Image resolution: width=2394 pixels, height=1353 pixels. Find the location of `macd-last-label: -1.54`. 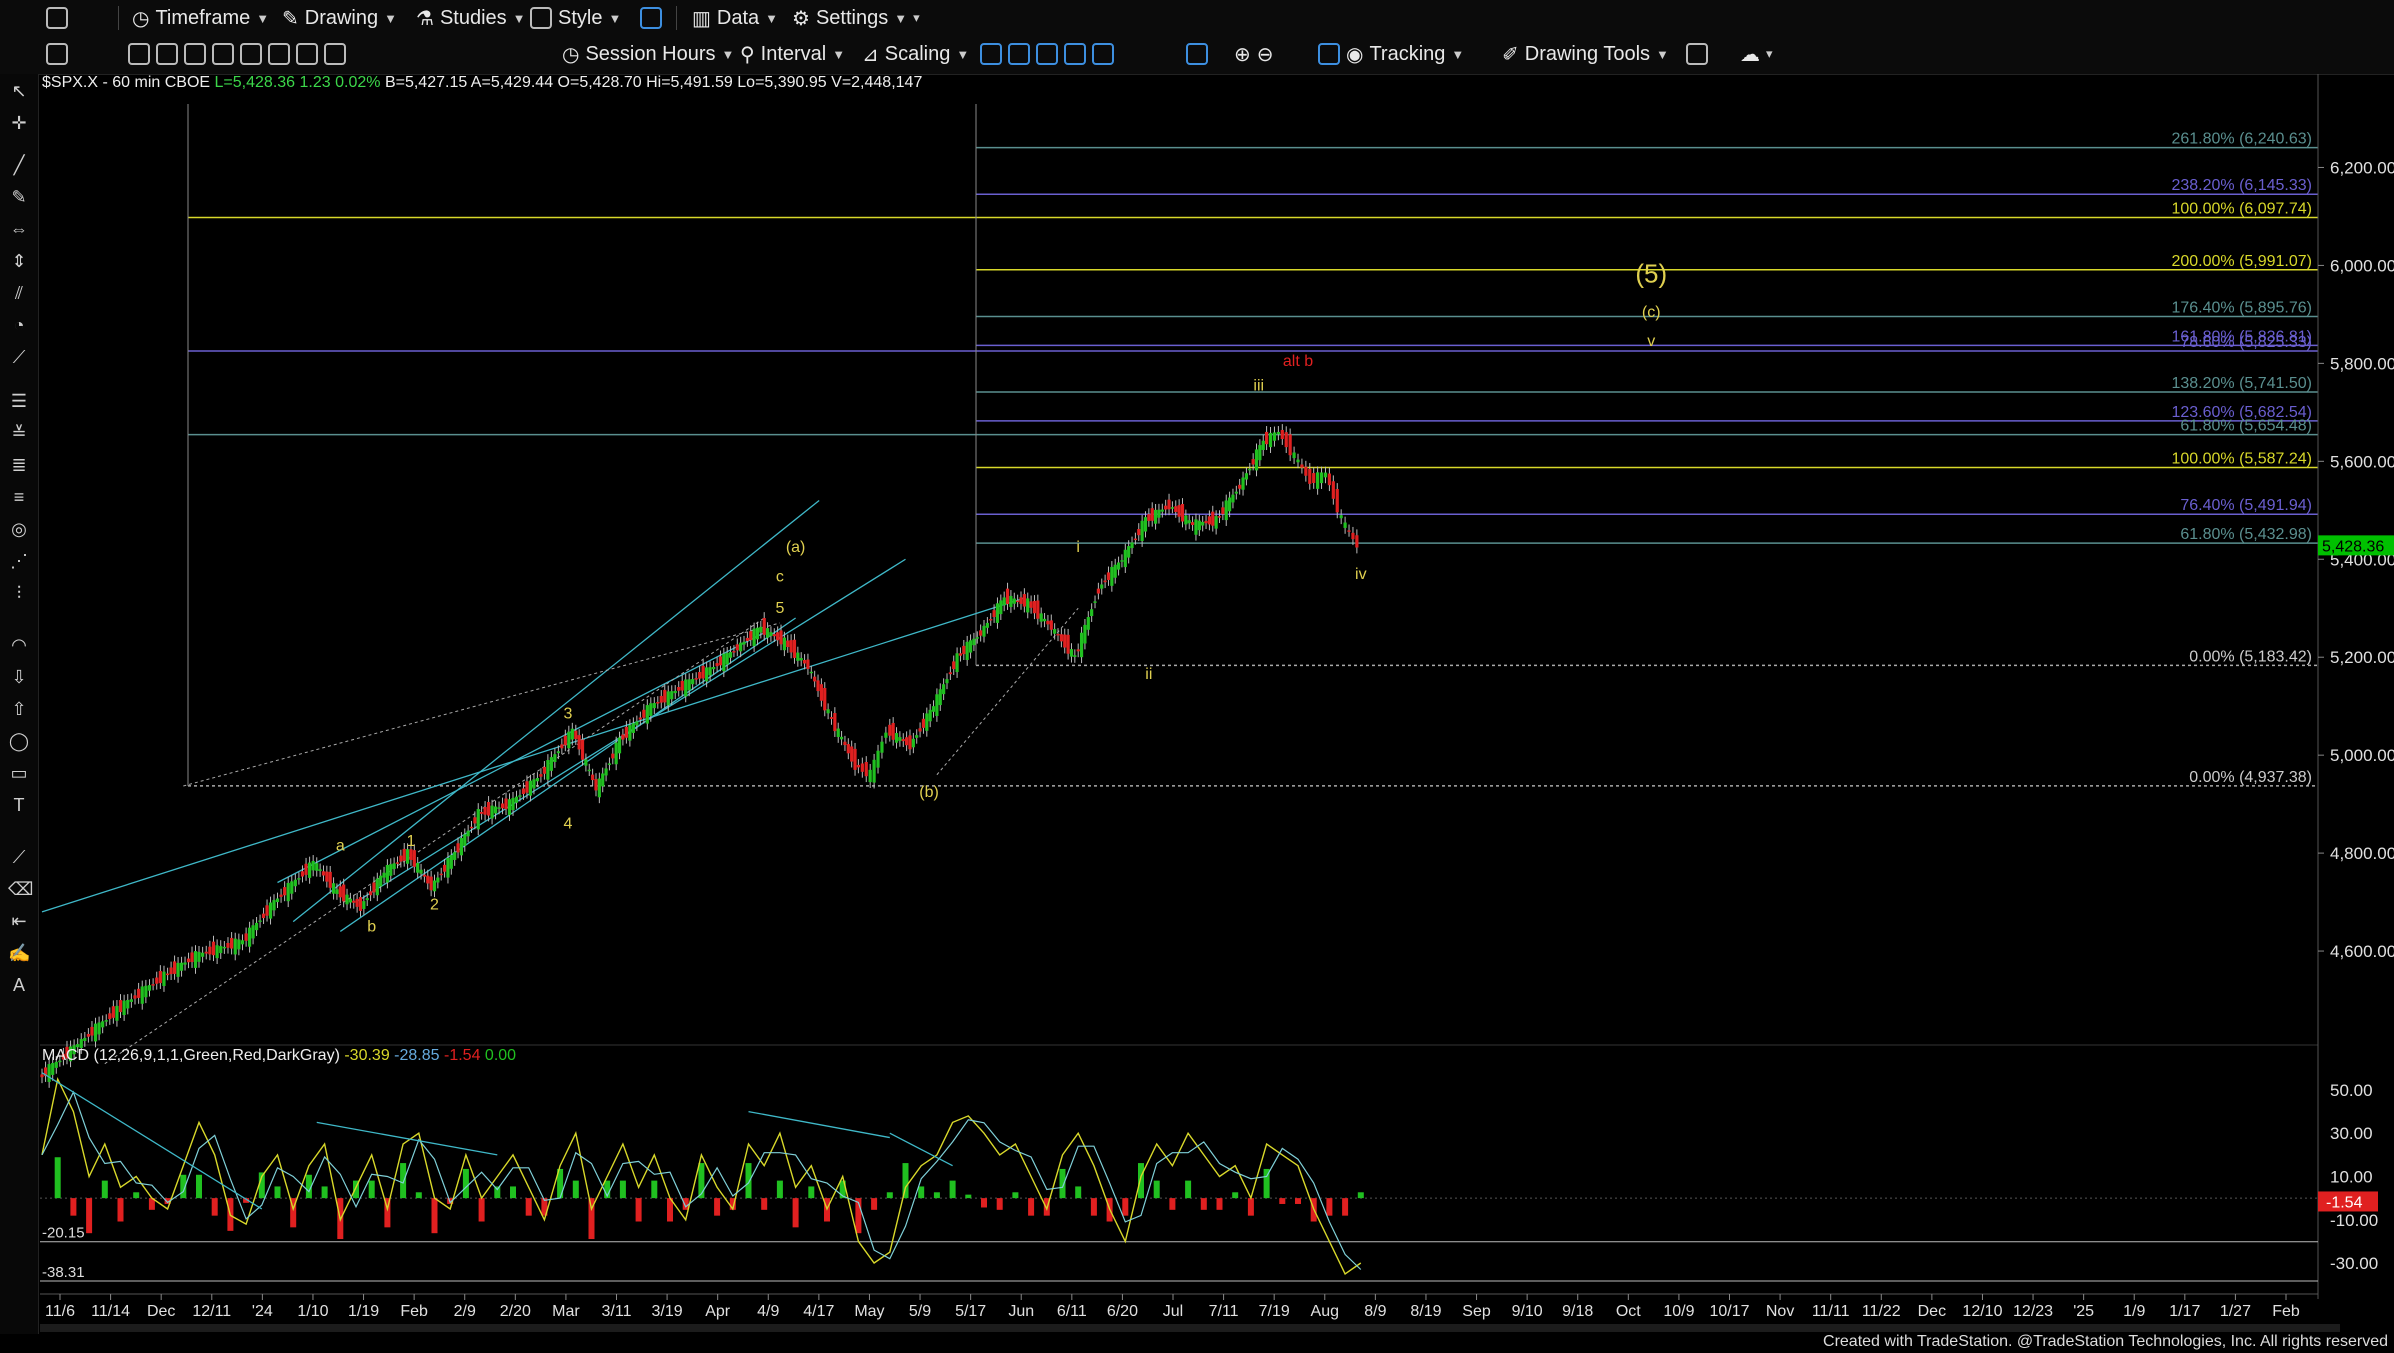

macd-last-label: -1.54 is located at coordinates (2344, 1202).